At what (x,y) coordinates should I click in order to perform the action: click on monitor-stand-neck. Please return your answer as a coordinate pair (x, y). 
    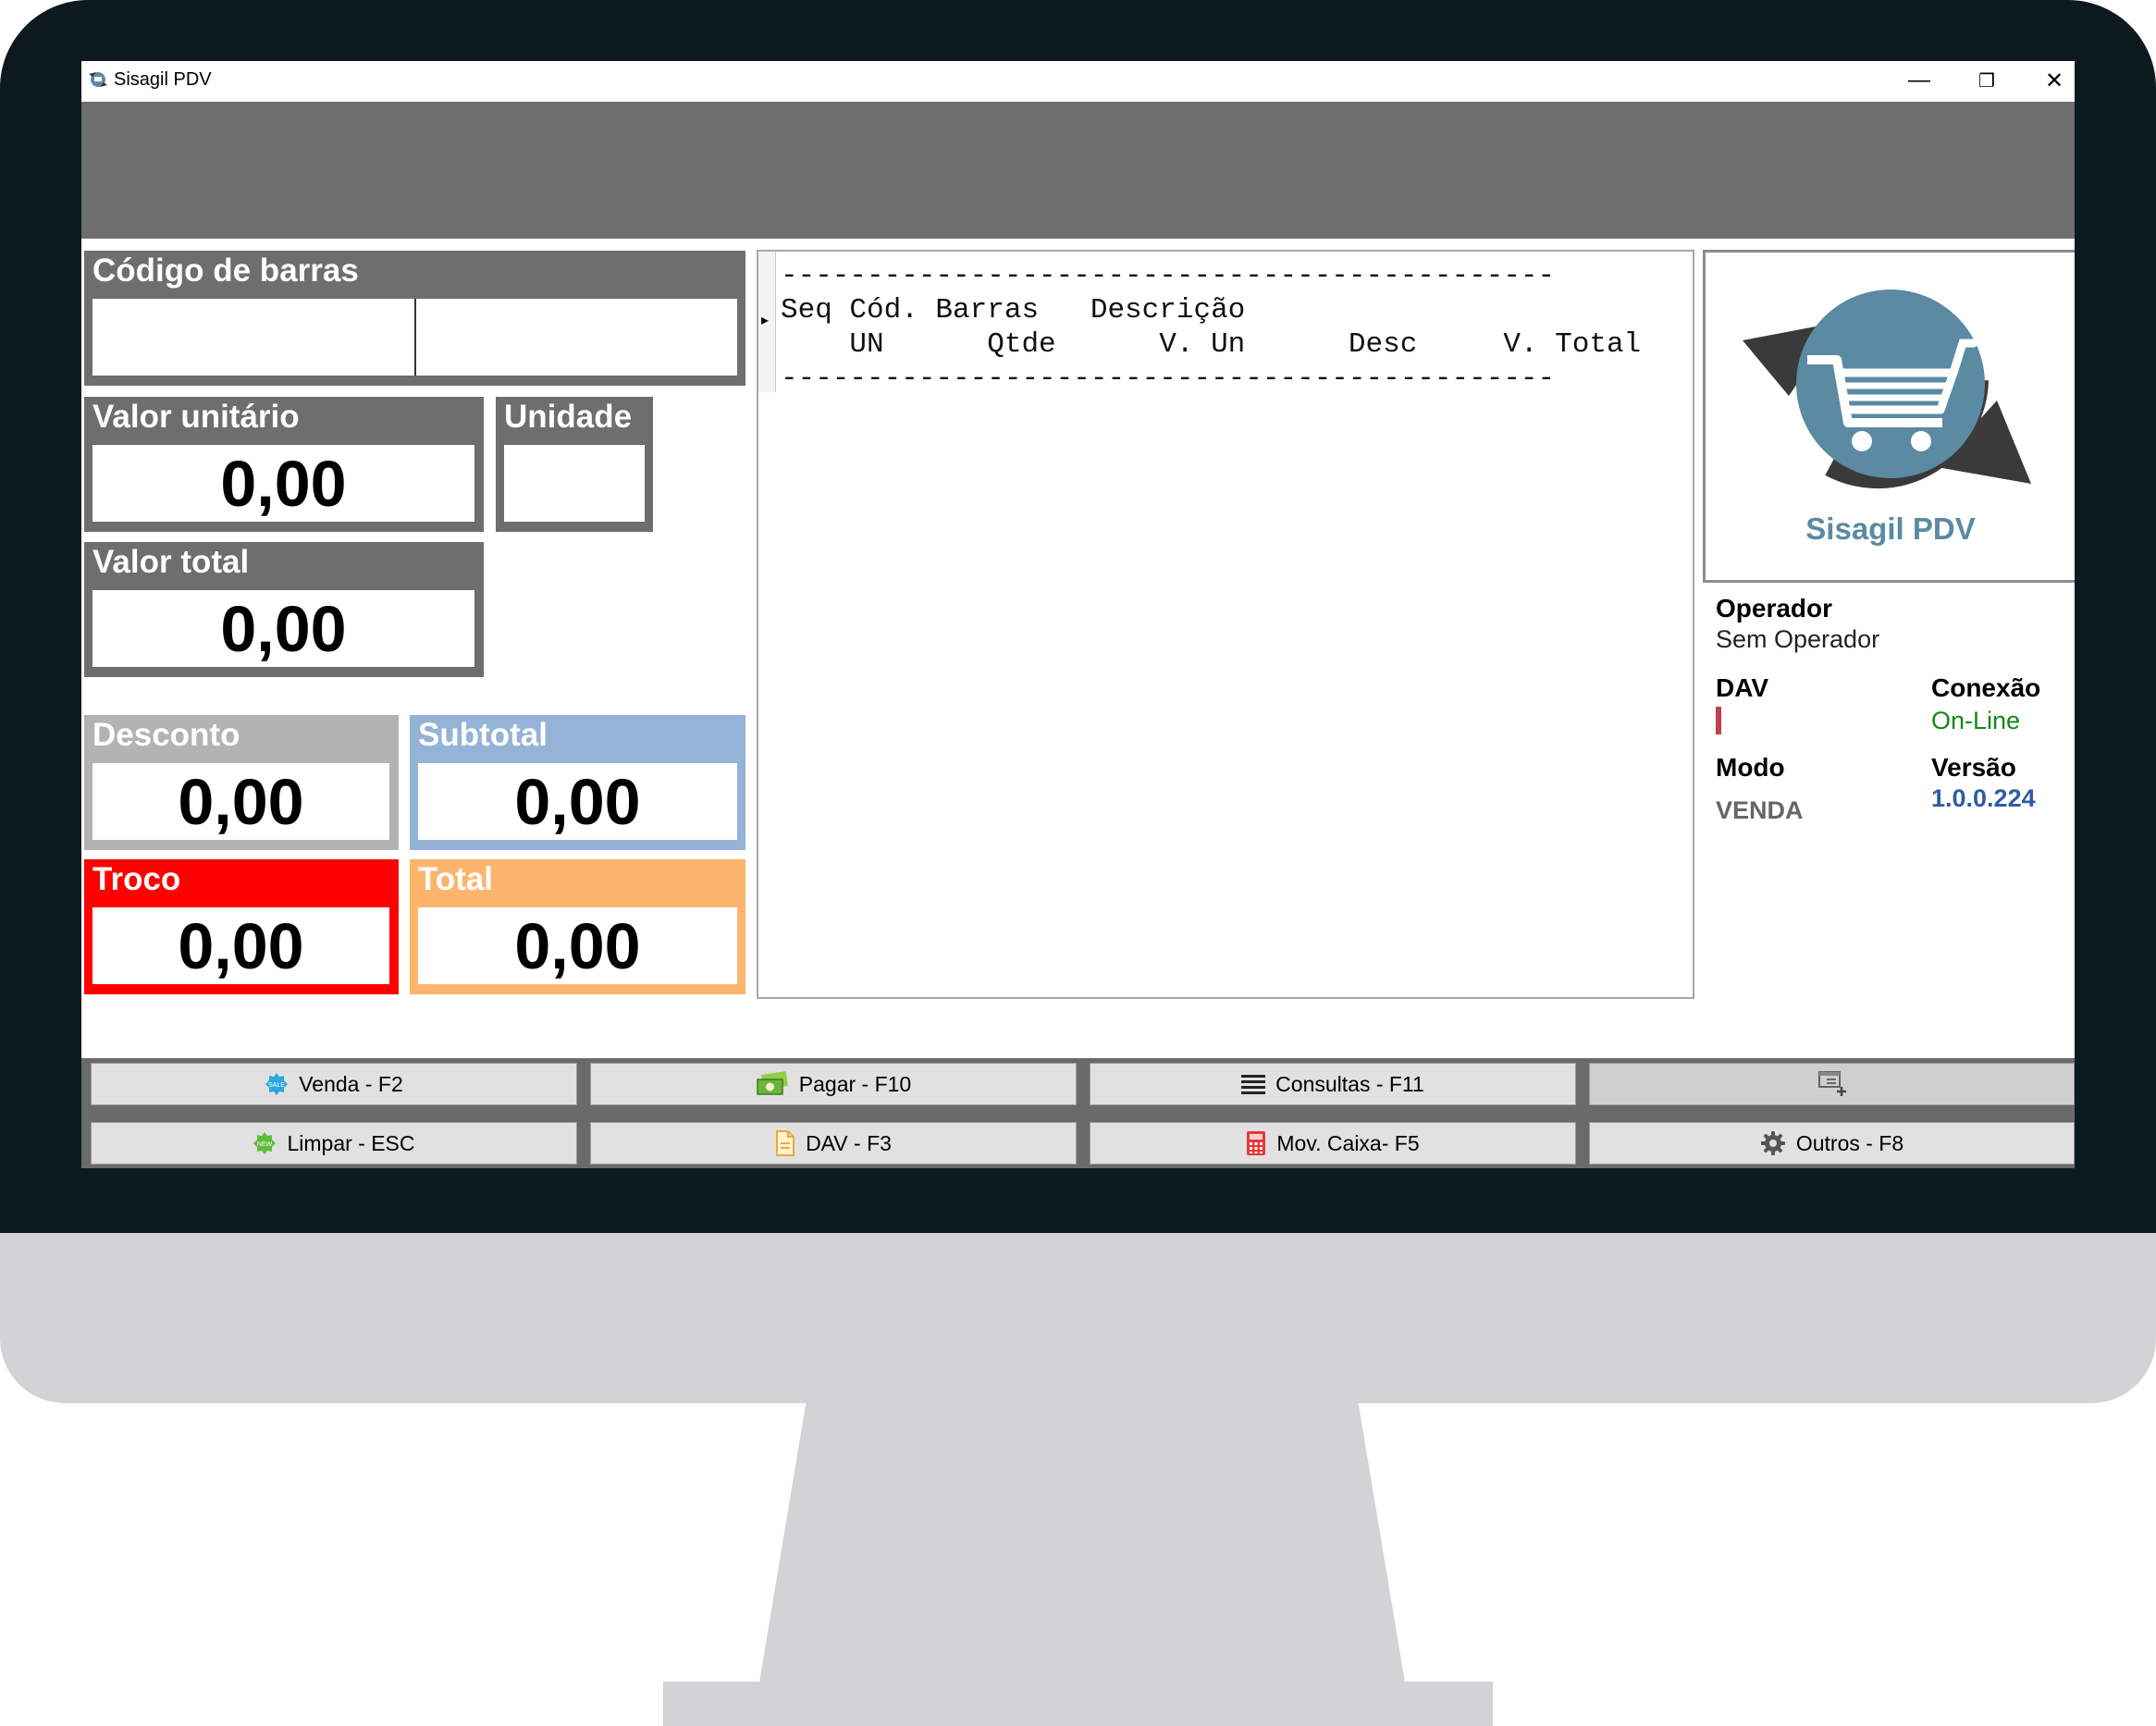
    Looking at the image, I should click on (1082, 1542).